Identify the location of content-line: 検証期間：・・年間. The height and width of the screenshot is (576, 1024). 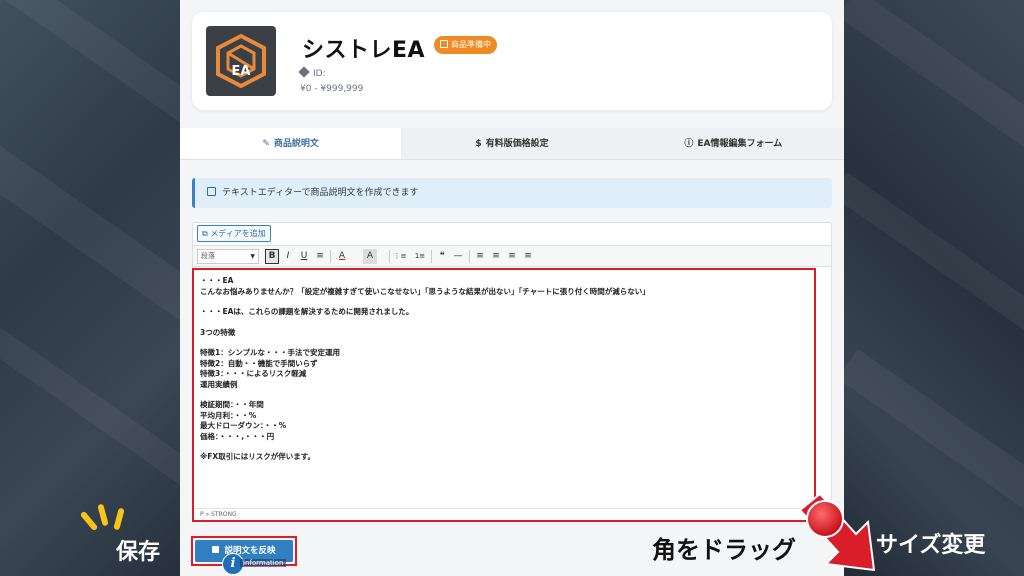
(232, 404).